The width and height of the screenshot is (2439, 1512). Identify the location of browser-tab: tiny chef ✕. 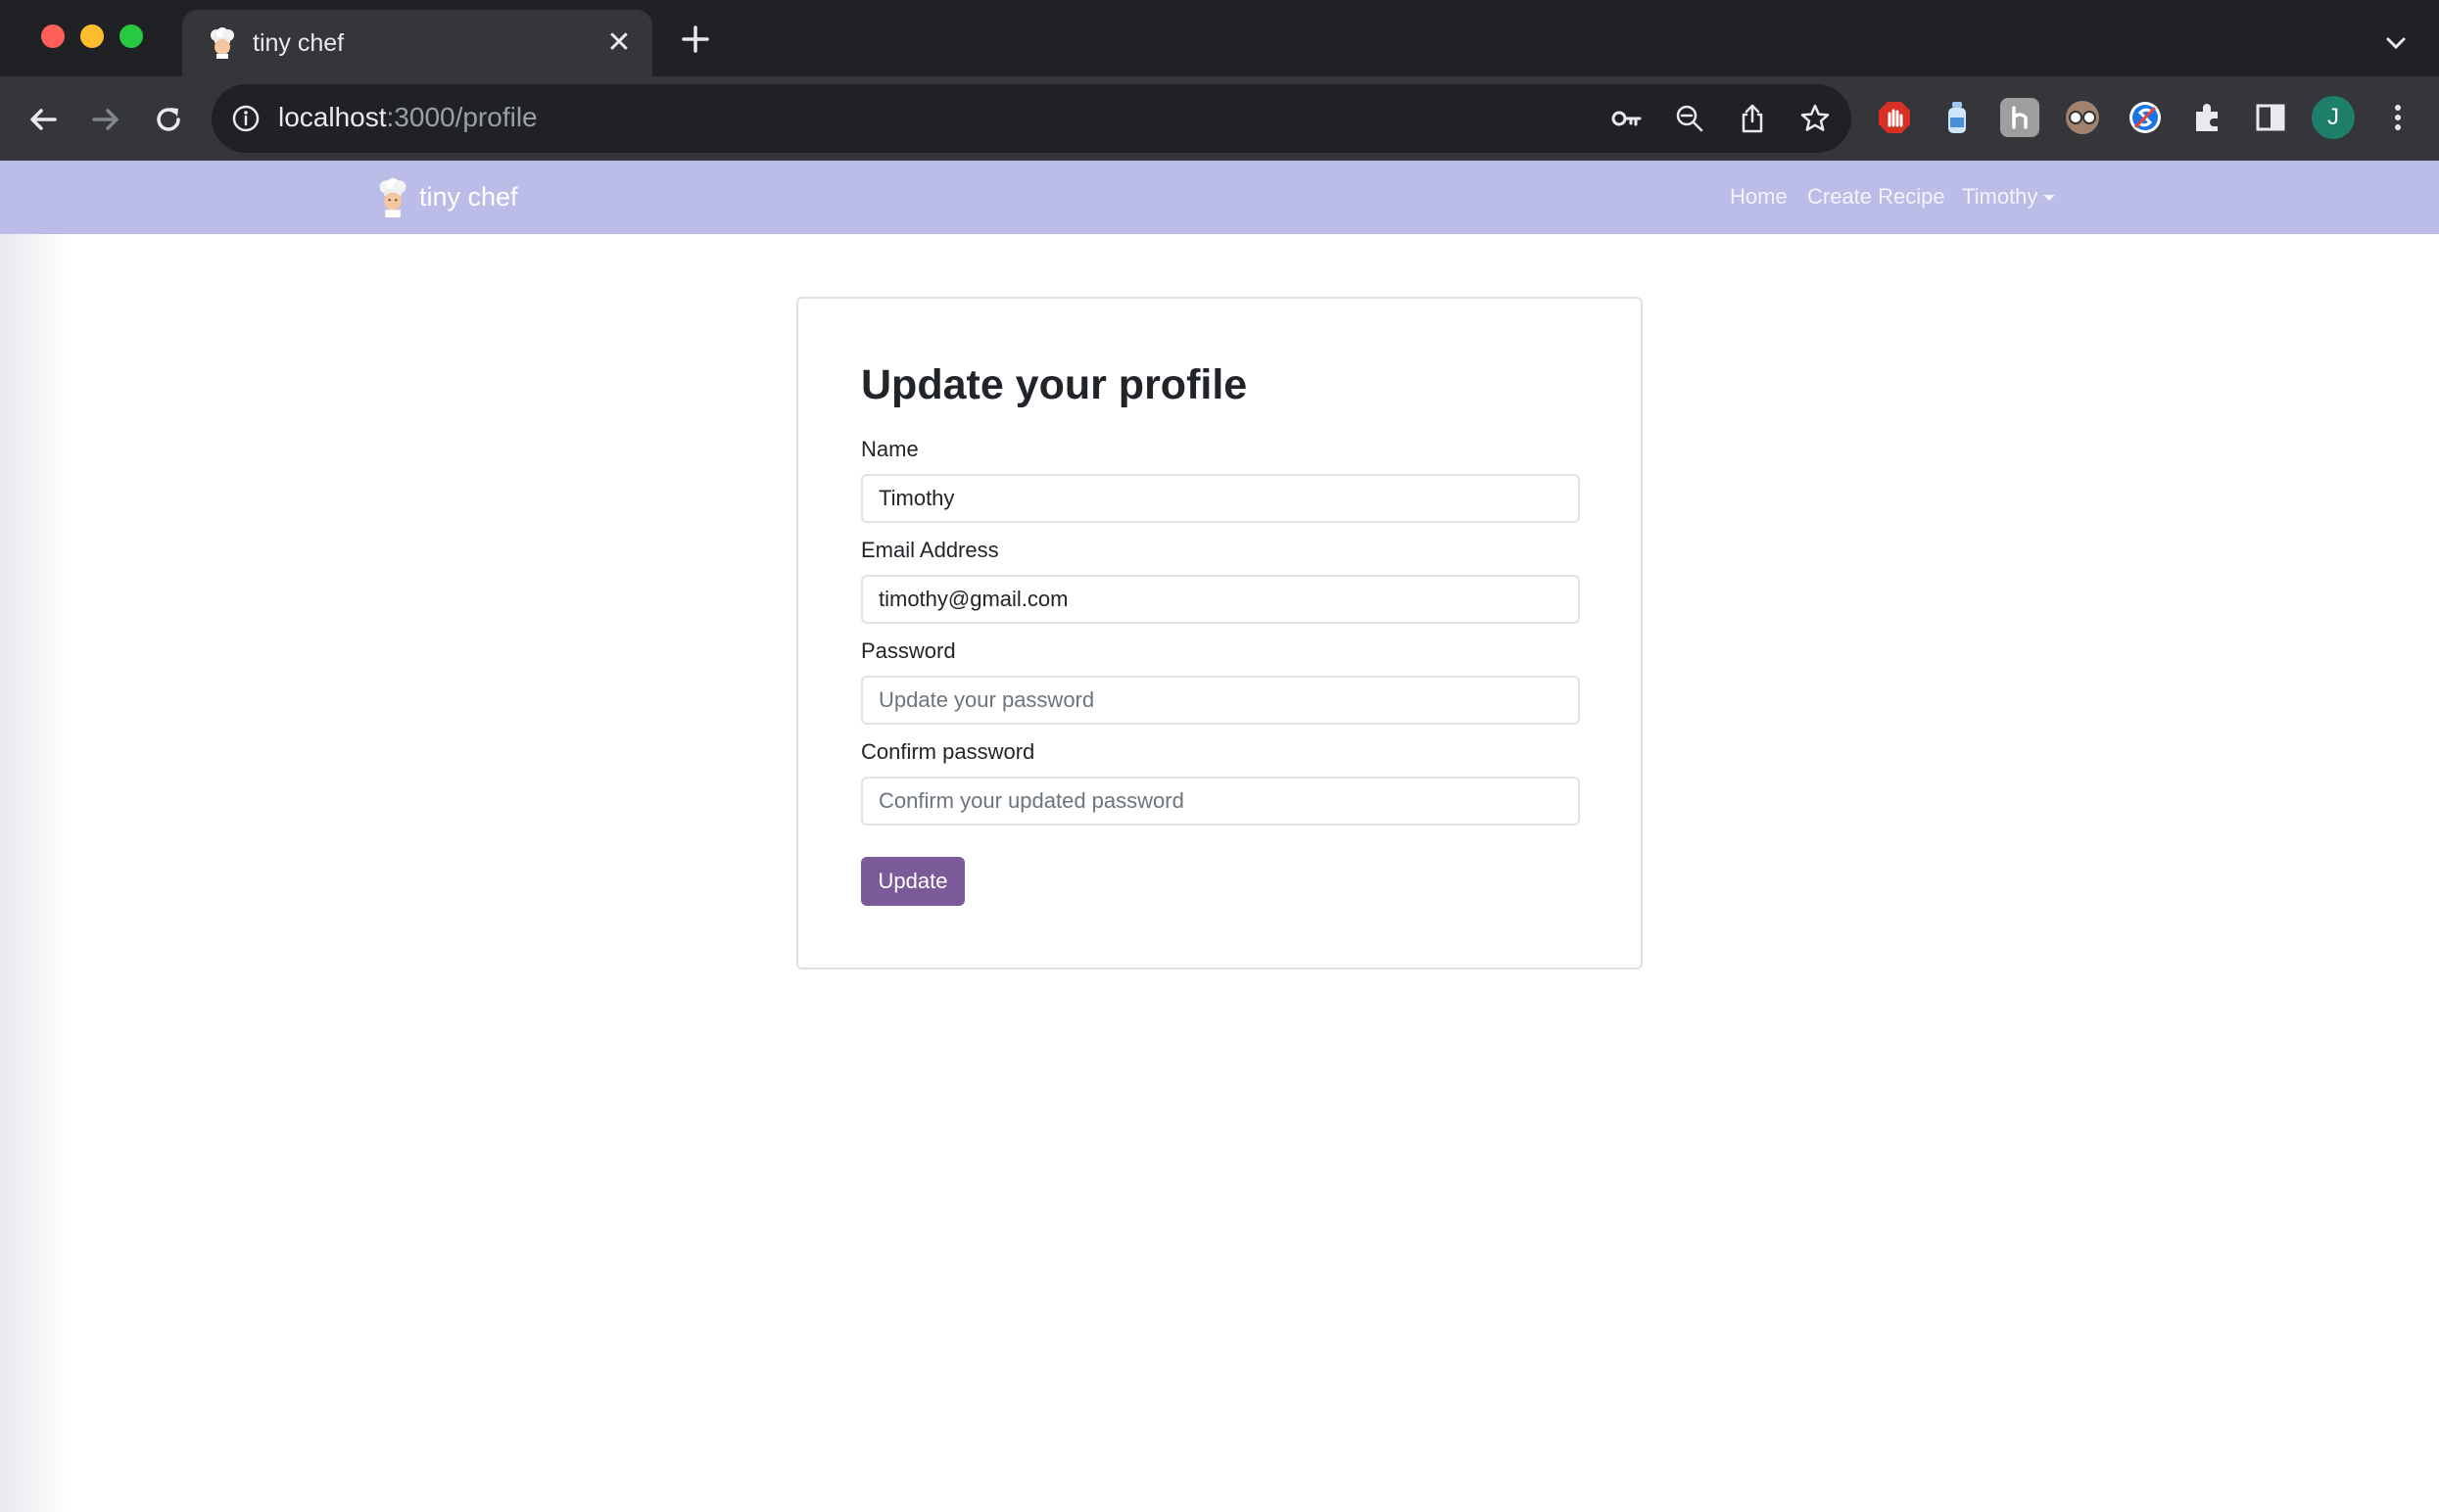
(417, 43).